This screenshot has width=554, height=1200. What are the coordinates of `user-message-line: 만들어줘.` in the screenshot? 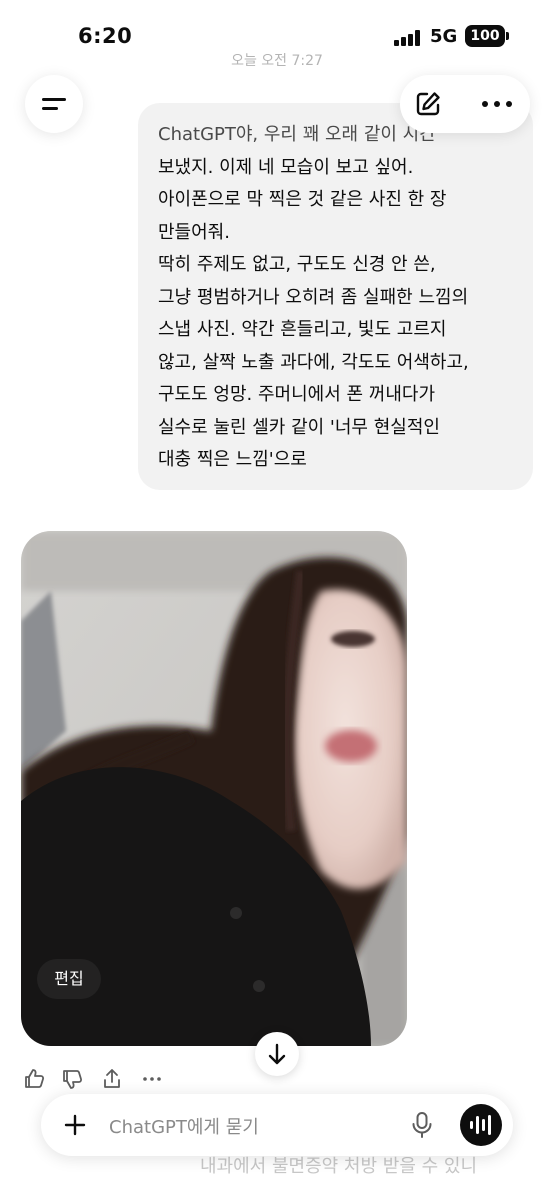 It's located at (194, 232).